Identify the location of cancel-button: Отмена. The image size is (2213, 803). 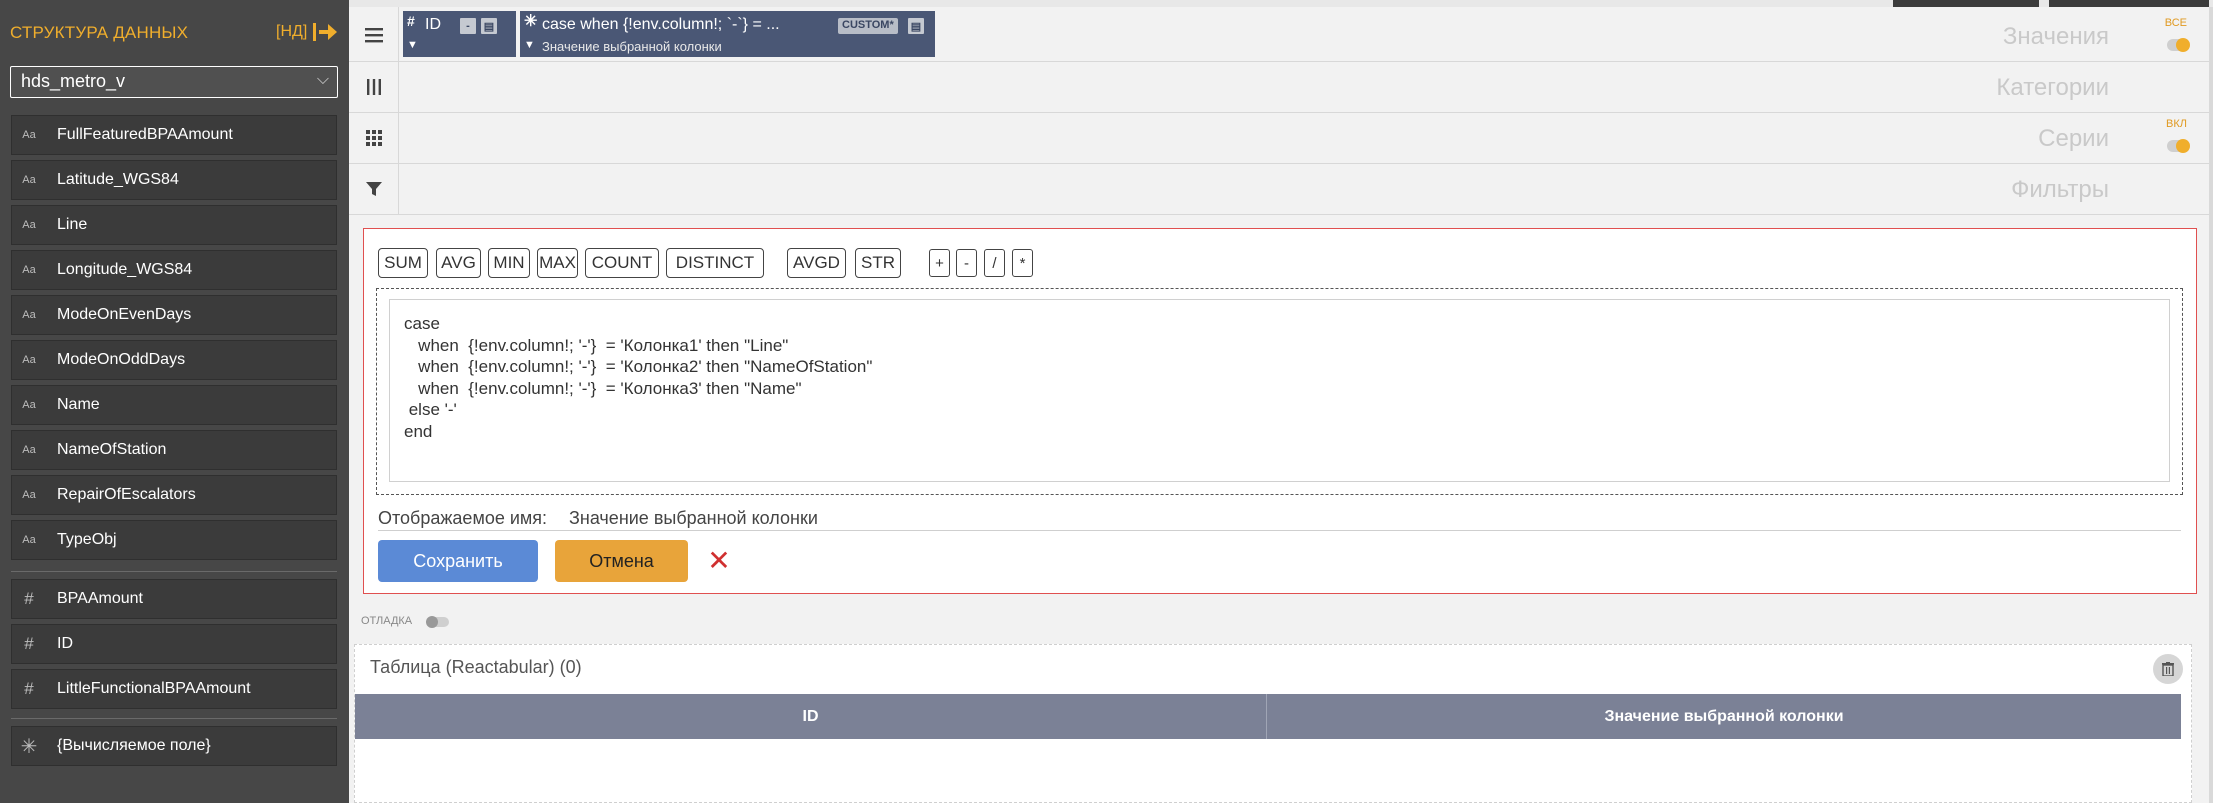
(621, 561).